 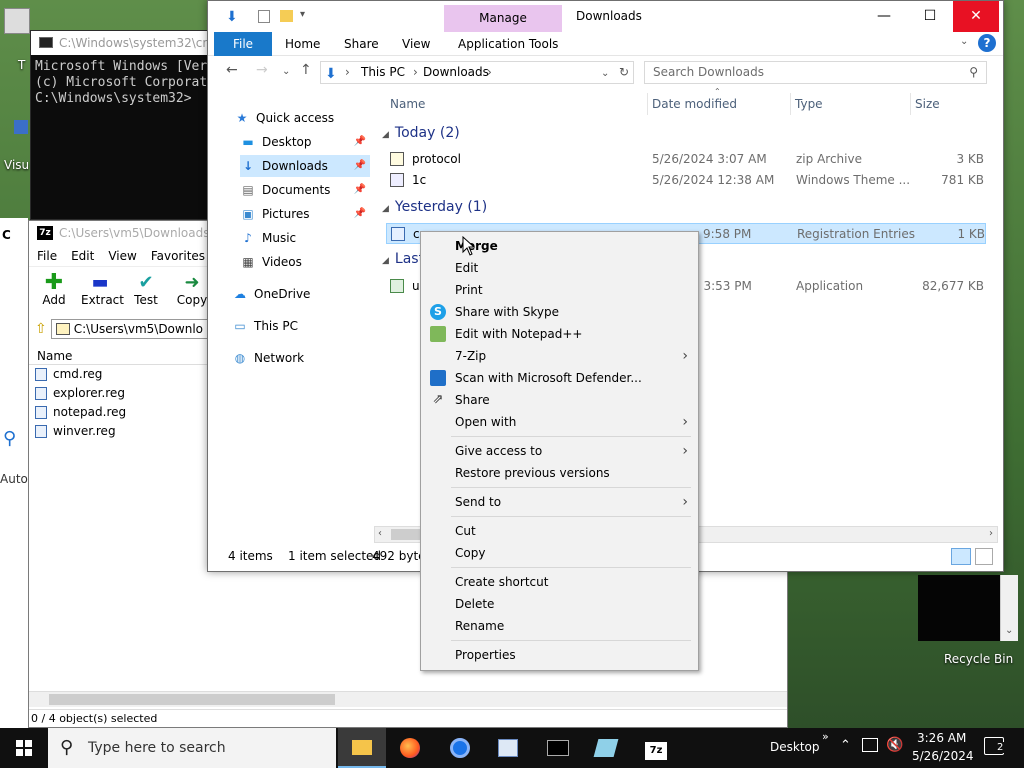 I want to click on network-tray-icon, so click(x=870, y=745).